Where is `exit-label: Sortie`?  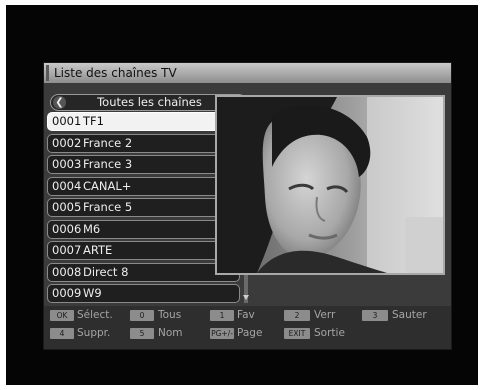 exit-label: Sortie is located at coordinates (329, 333).